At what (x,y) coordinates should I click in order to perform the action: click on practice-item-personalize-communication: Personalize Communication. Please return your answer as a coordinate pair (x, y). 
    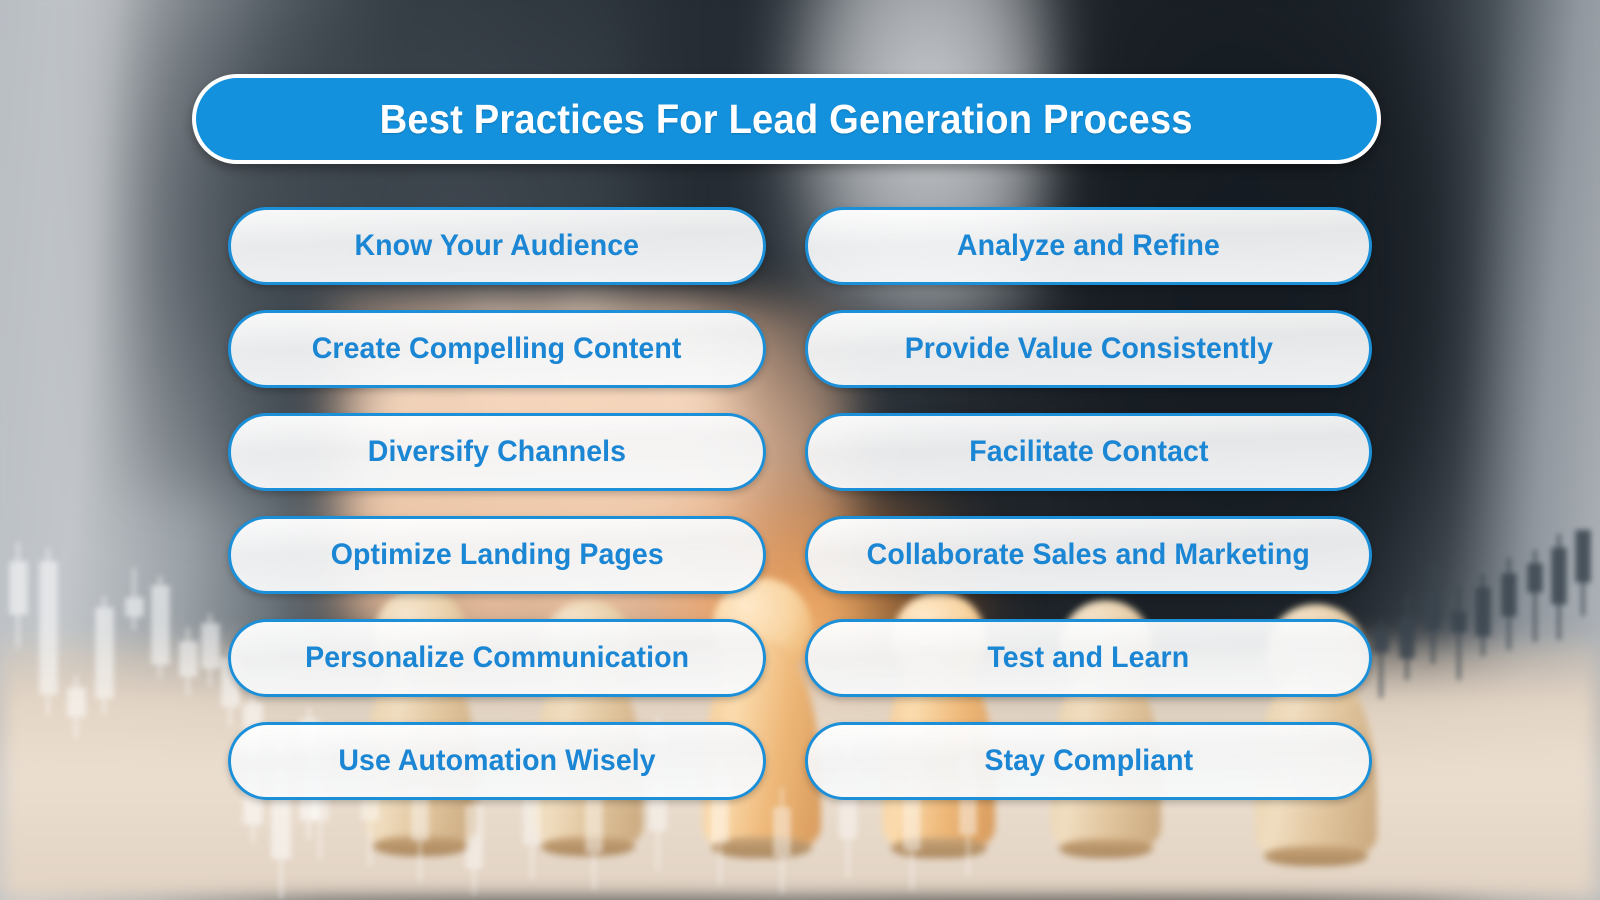
    Looking at the image, I should click on (497, 658).